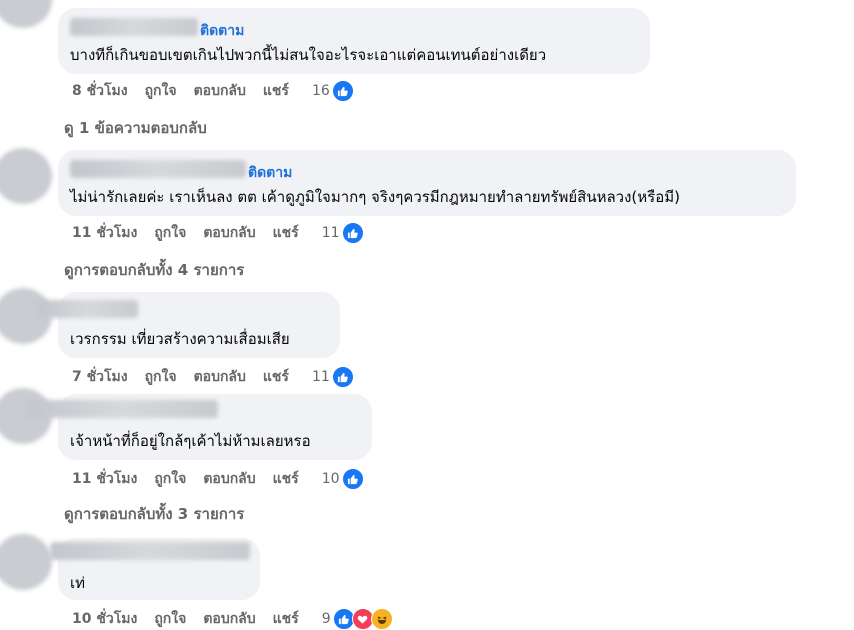  What do you see at coordinates (154, 270) in the screenshot?
I see `view-replies-link: ดูการตอบกลับทั้ง 4 รายการ` at bounding box center [154, 270].